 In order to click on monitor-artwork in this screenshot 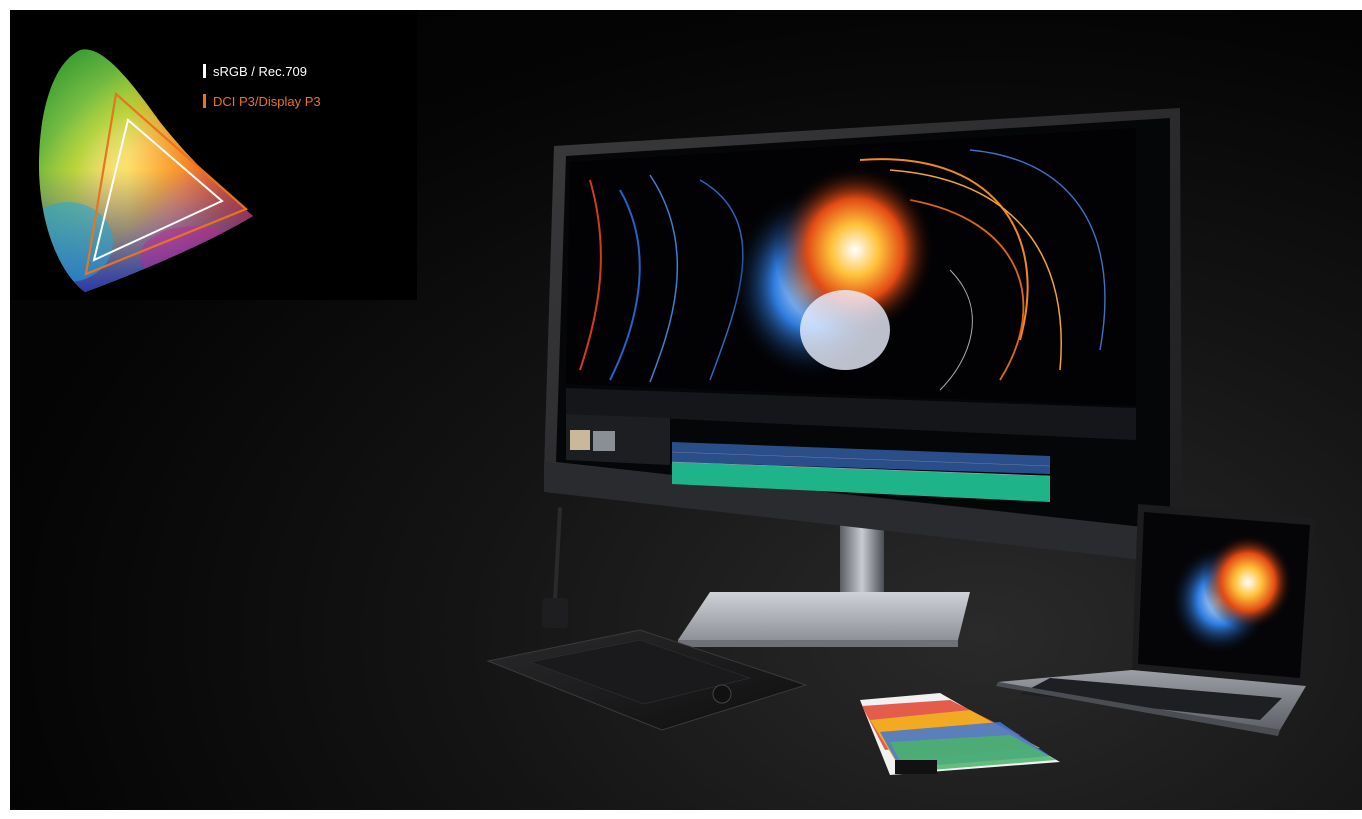, I will do `click(851, 267)`.